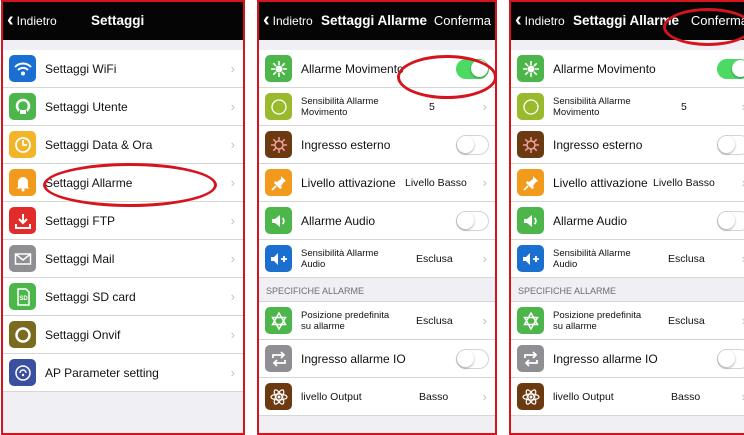 This screenshot has height=435, width=744. I want to click on setting-row-io-alarm-input: Ingresso allarme IO, so click(627, 359).